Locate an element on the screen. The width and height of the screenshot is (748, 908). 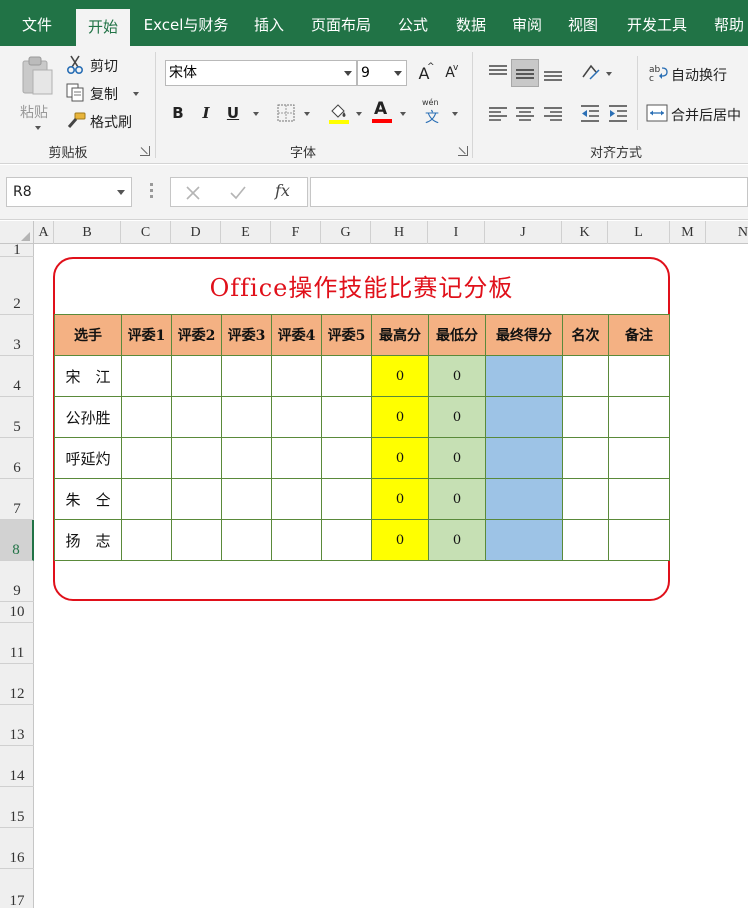
header-judge-2: 评委2 is located at coordinates (196, 335).